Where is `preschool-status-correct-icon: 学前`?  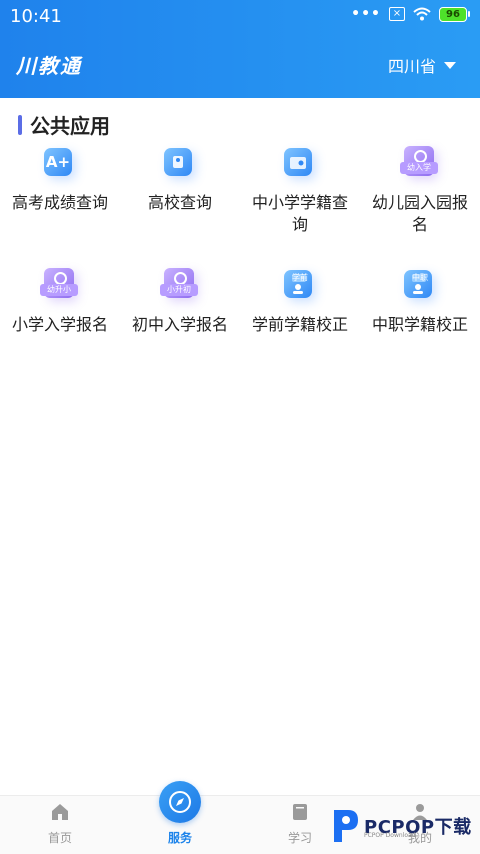 preschool-status-correct-icon: 学前 is located at coordinates (298, 284).